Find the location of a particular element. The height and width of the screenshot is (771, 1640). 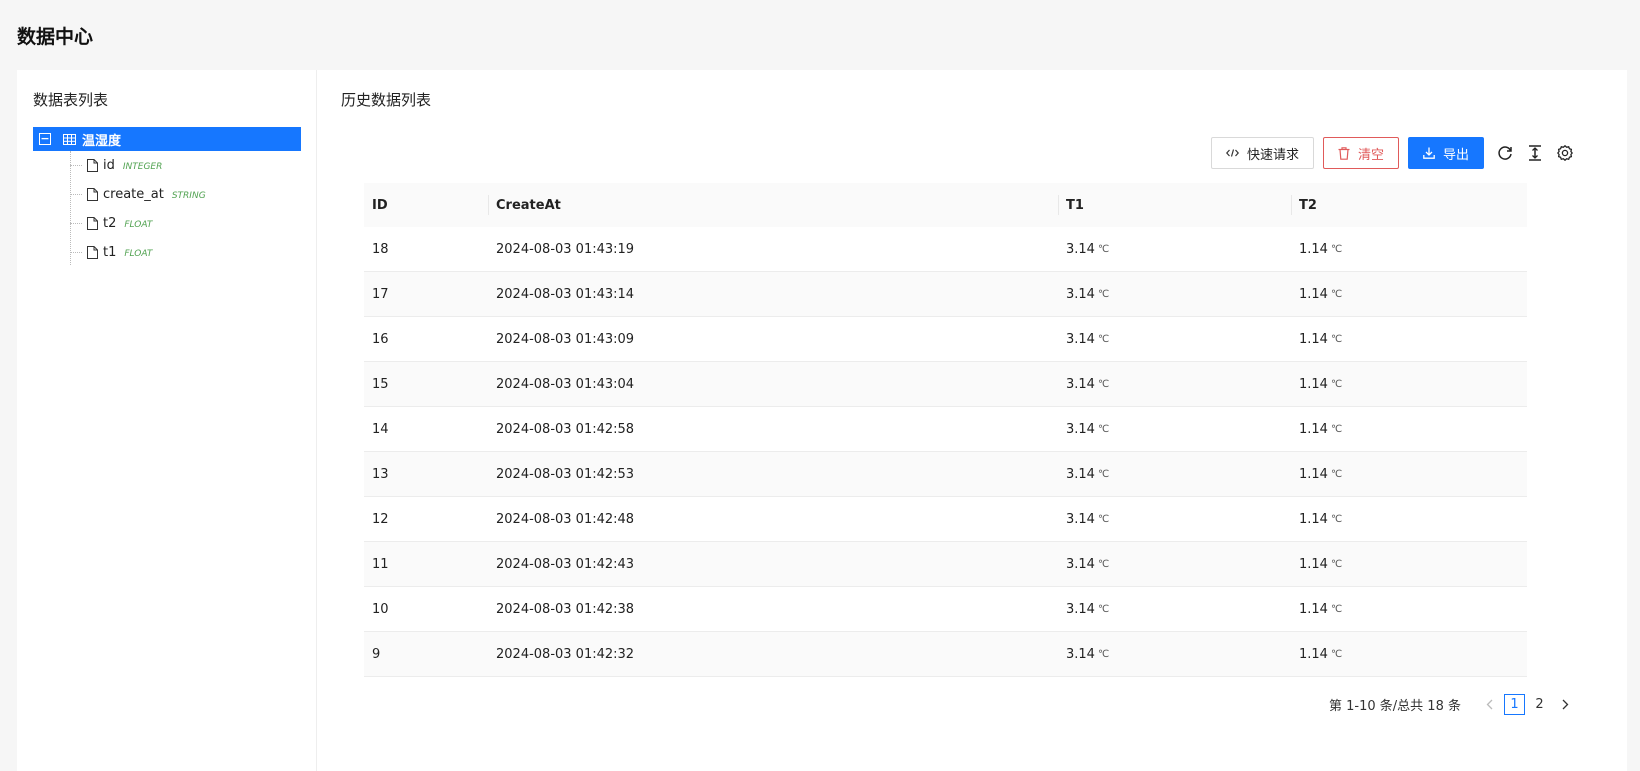

tree-node-field: t1 FLOAT is located at coordinates (185, 252).